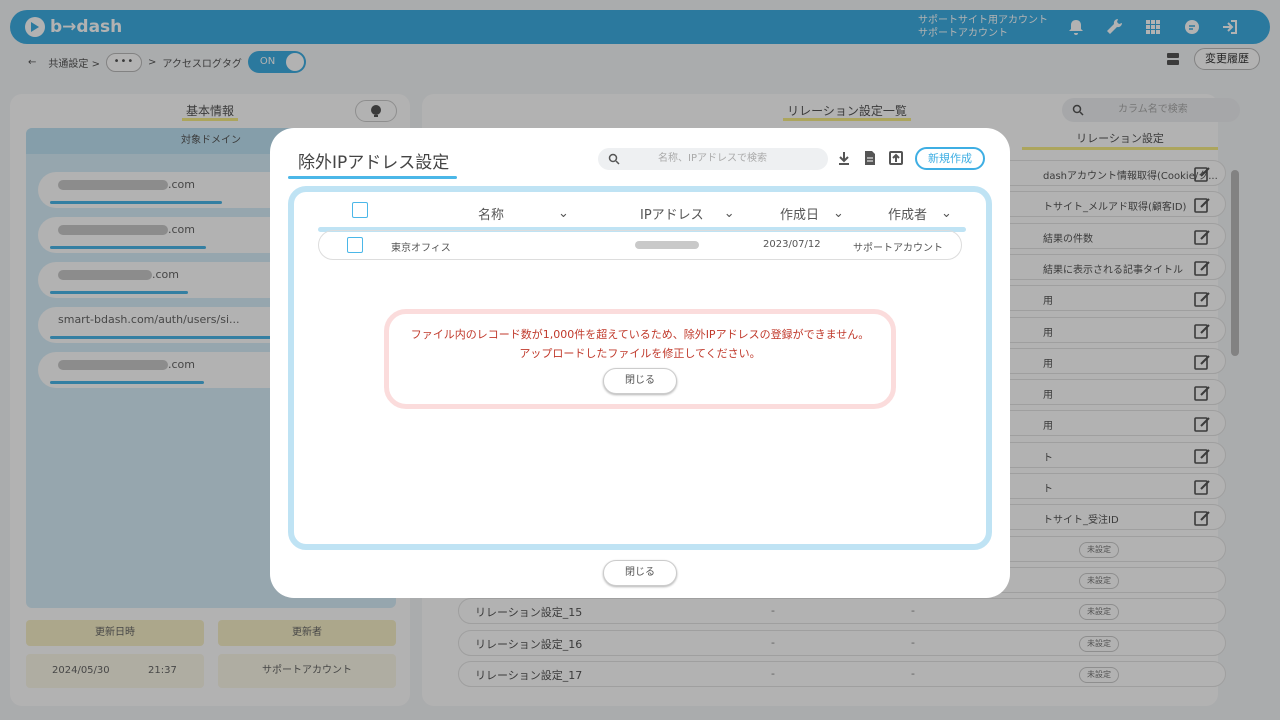 The width and height of the screenshot is (1280, 720). What do you see at coordinates (421, 248) in the screenshot?
I see `row-name: 東京オフィス` at bounding box center [421, 248].